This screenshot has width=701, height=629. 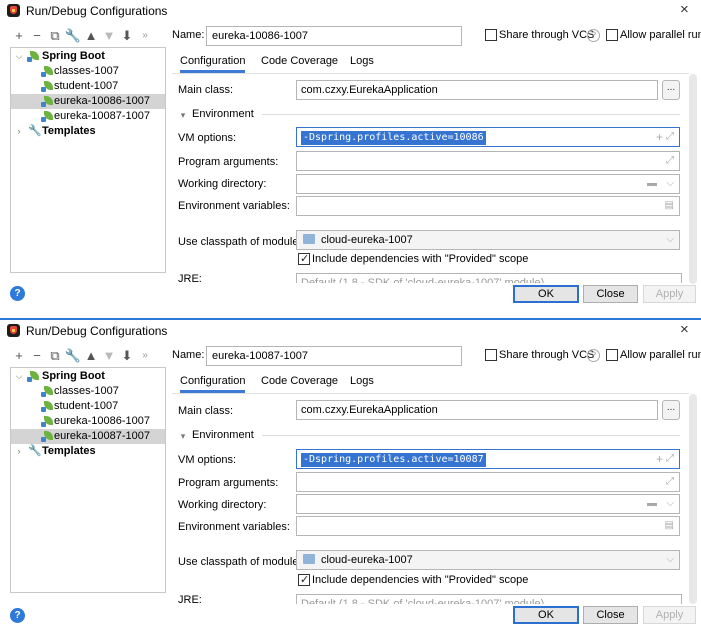 What do you see at coordinates (13, 10) in the screenshot?
I see `intellij-app-icon` at bounding box center [13, 10].